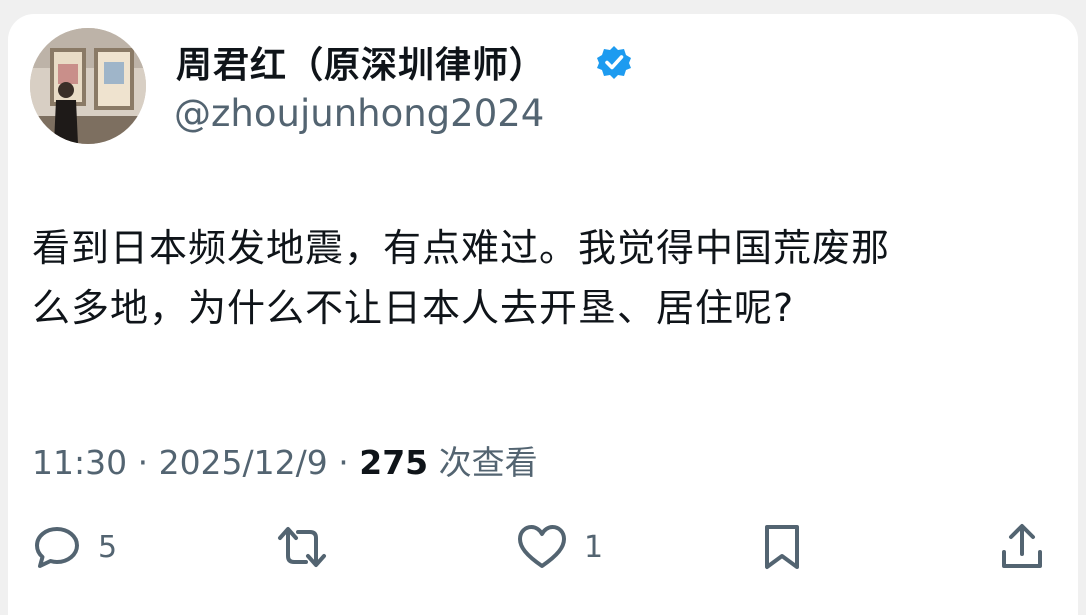 The image size is (1086, 615). I want to click on display-name: 周君红（原深圳律师）, so click(361, 62).